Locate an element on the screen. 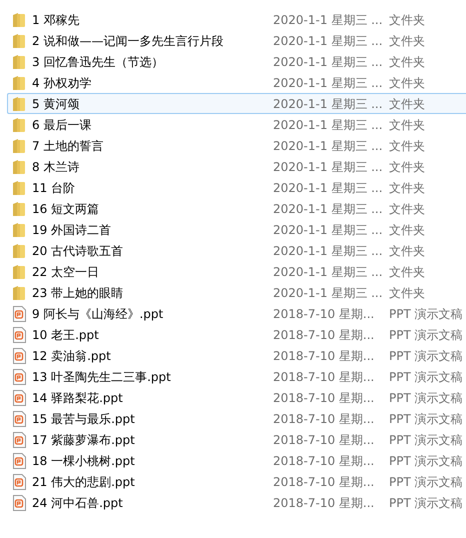 Image resolution: width=466 pixels, height=538 pixels. file-row: 13 叶圣陶先生二三事.ppt 2018-7-10 星期... PPT 演示文稿 is located at coordinates (236, 376).